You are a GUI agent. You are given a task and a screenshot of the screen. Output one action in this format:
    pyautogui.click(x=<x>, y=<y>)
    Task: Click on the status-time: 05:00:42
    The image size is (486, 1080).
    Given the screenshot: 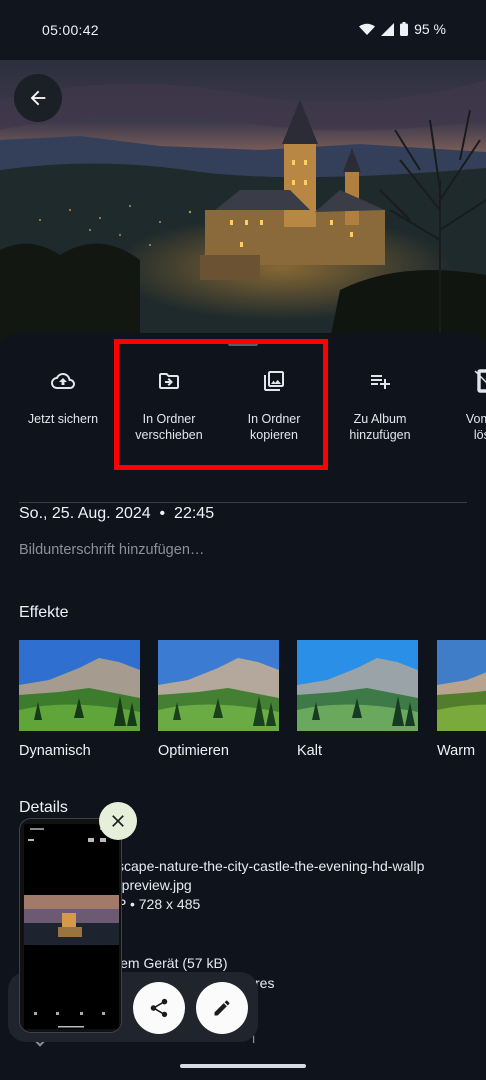 What is the action you would take?
    pyautogui.click(x=70, y=30)
    